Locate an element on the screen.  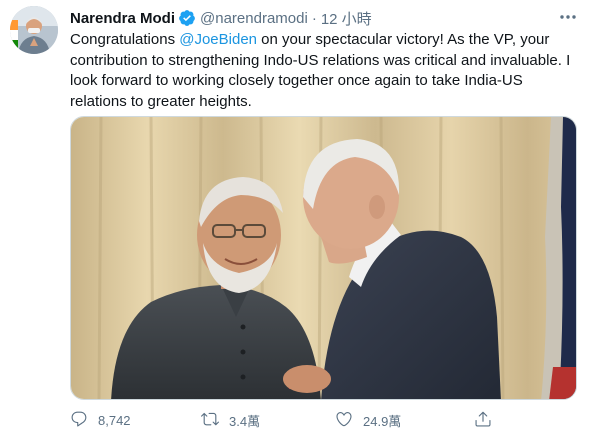
like-button: 24.9萬 is located at coordinates (368, 420).